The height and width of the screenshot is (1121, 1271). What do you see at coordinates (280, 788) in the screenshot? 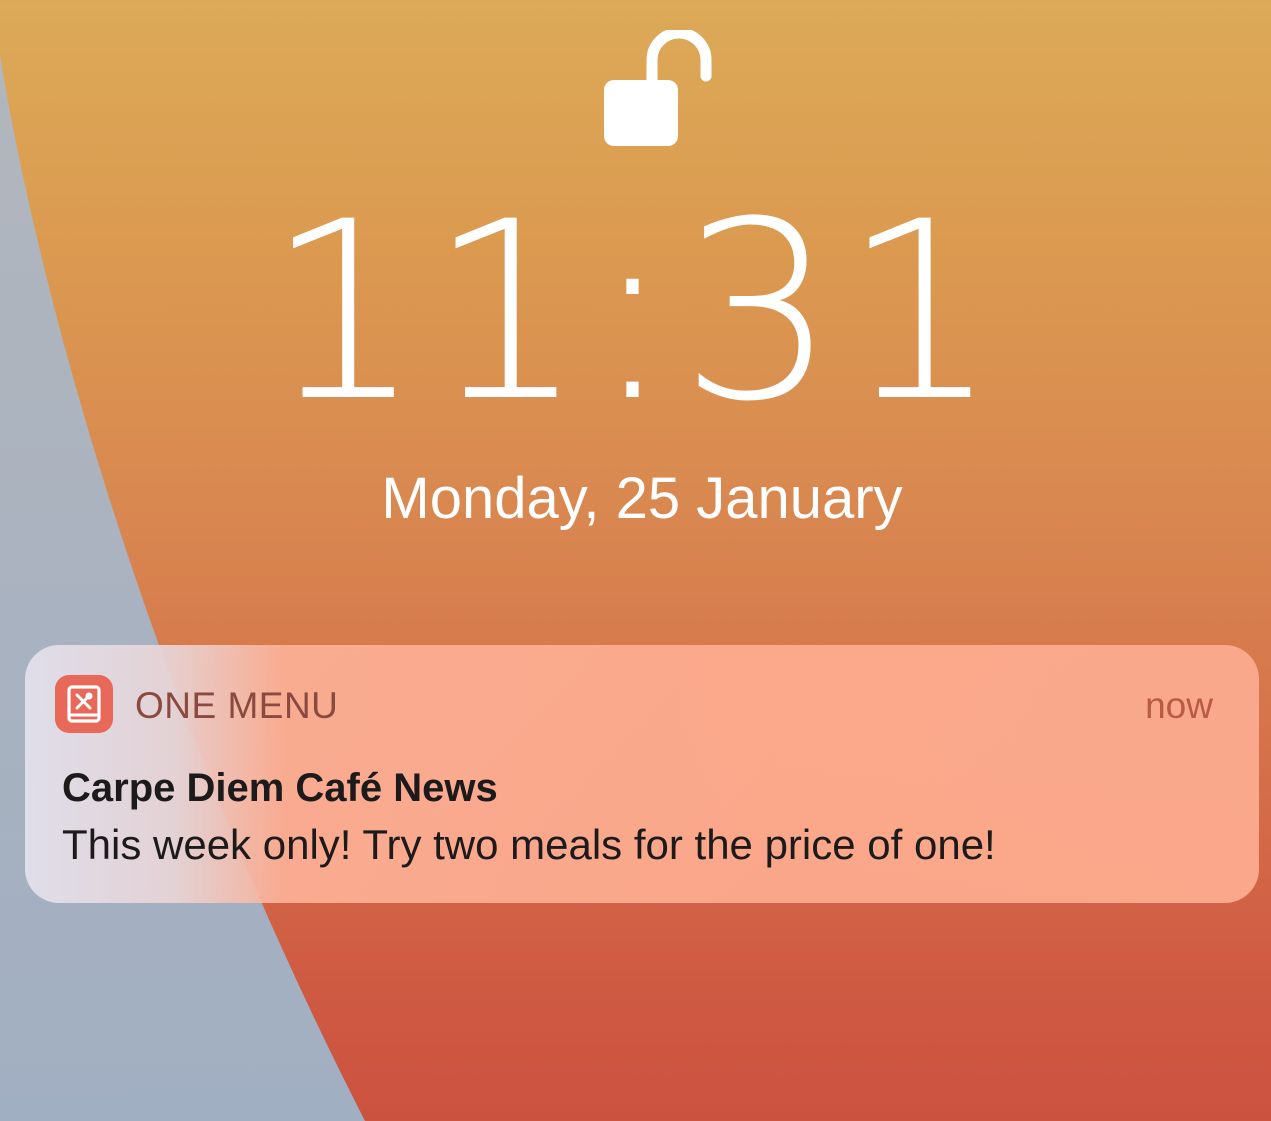
I see `notification-title: Carpe Diem Café News` at bounding box center [280, 788].